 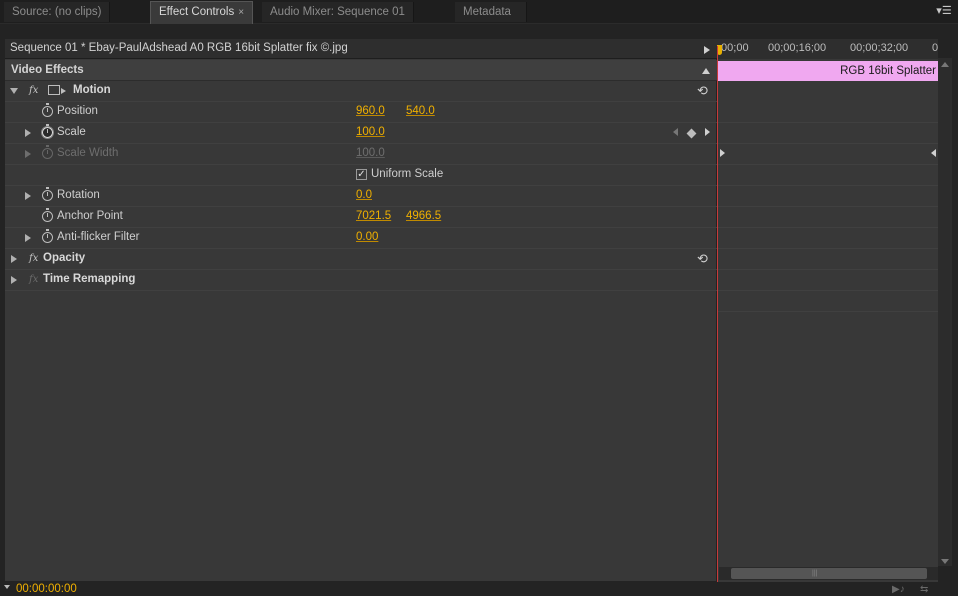 What do you see at coordinates (898, 589) in the screenshot?
I see `play-audio-icon: ▶♪` at bounding box center [898, 589].